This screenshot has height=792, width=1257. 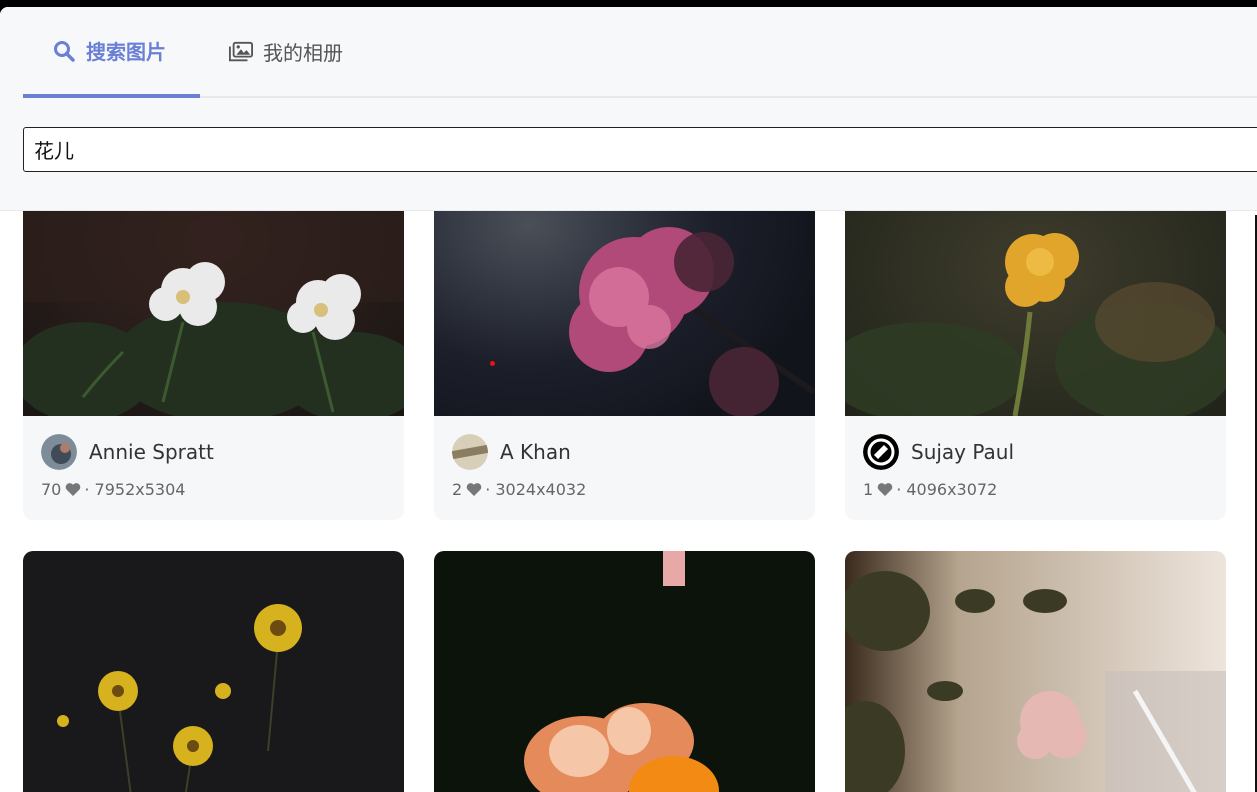 I want to click on author-info: Sujay Paul, so click(x=938, y=452).